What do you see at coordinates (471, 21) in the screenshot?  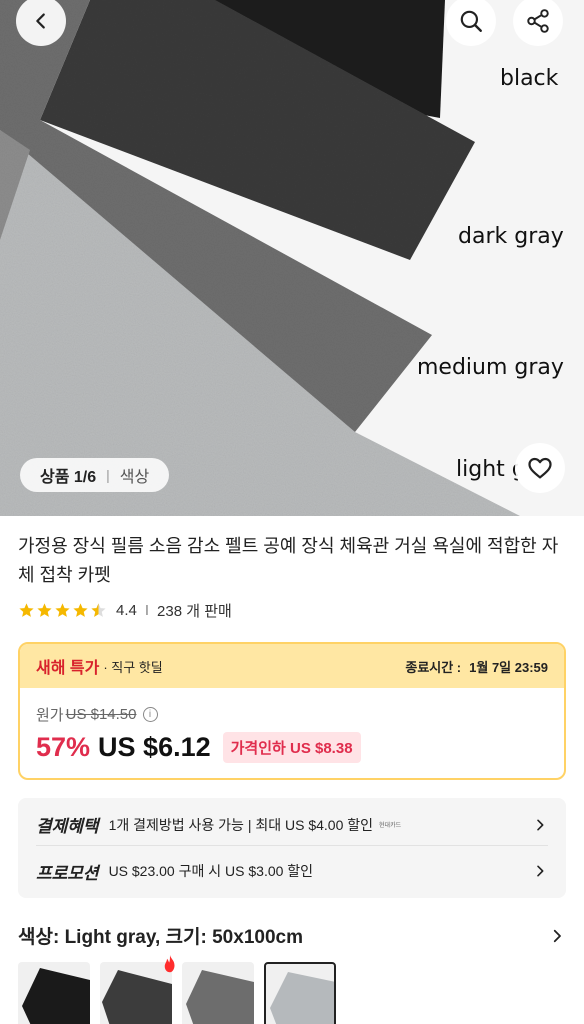 I see `search-icon` at bounding box center [471, 21].